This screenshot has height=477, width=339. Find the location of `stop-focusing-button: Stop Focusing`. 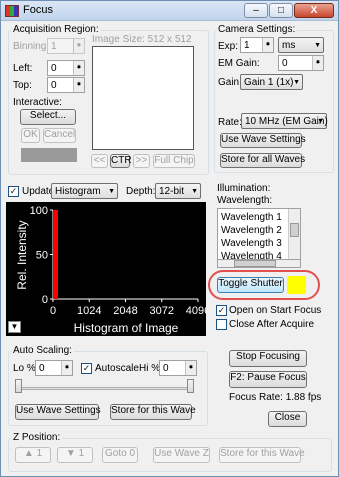

stop-focusing-button: Stop Focusing is located at coordinates (268, 358).